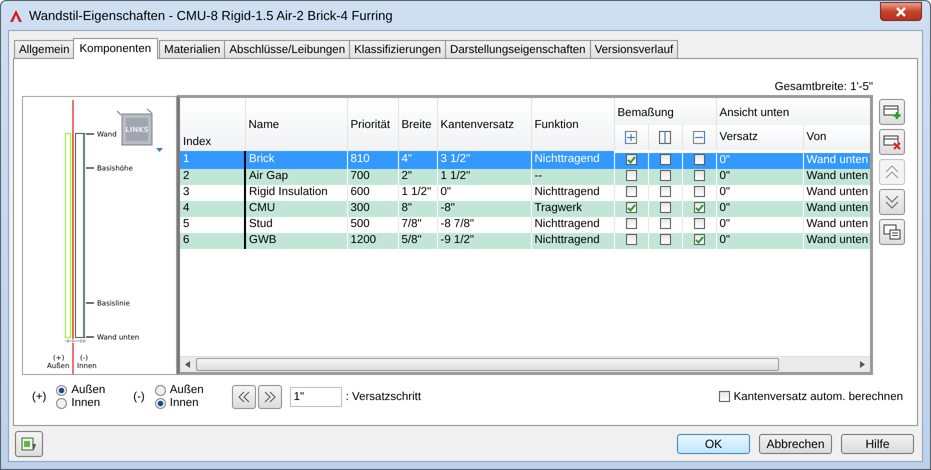  Describe the element at coordinates (360, 176) in the screenshot. I see `table-cell: 700` at that location.